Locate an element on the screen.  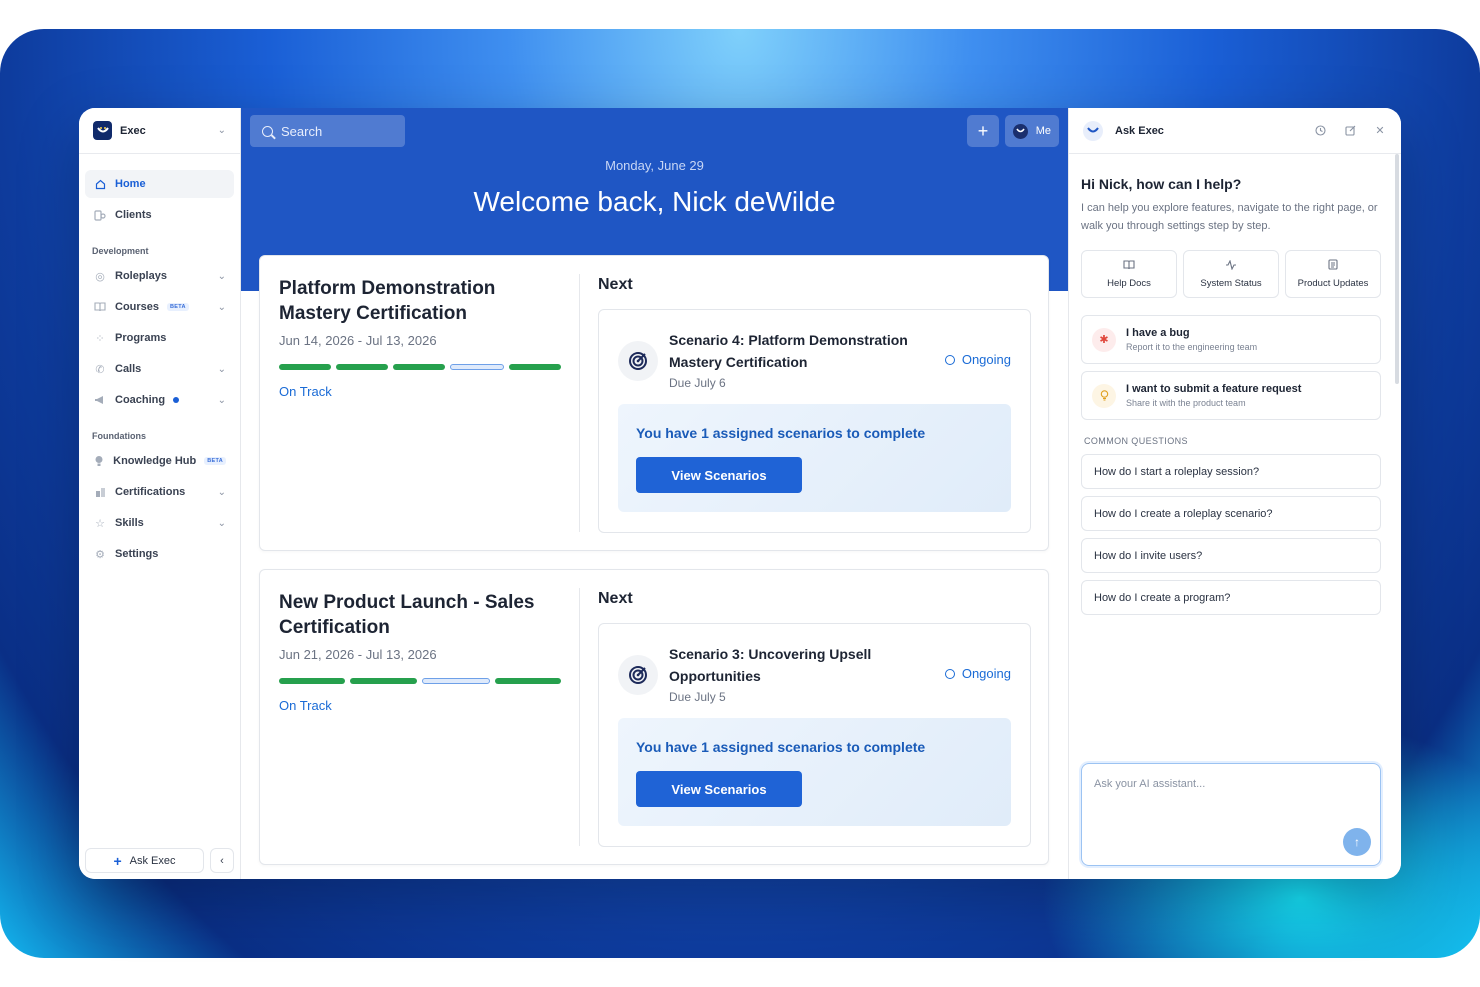
sidebar-item-roleplays: ◎ Roleplays ⌄ is located at coordinates (159, 276).